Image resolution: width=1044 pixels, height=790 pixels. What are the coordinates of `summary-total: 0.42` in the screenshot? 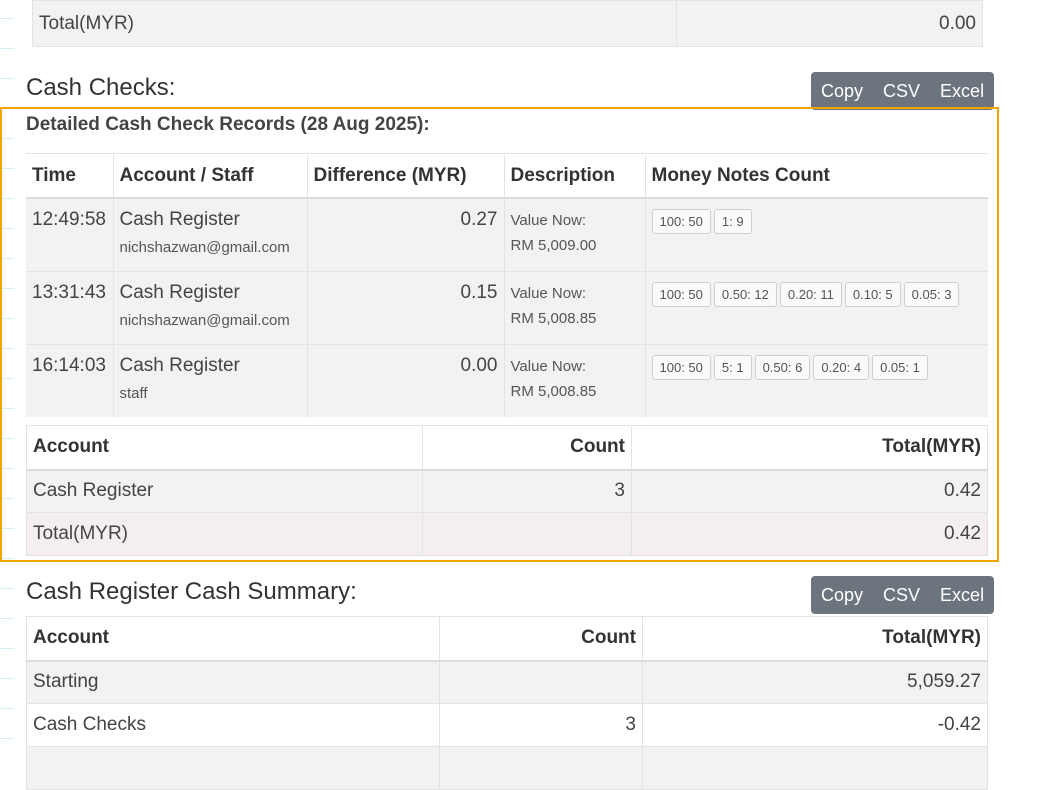 It's located at (809, 491).